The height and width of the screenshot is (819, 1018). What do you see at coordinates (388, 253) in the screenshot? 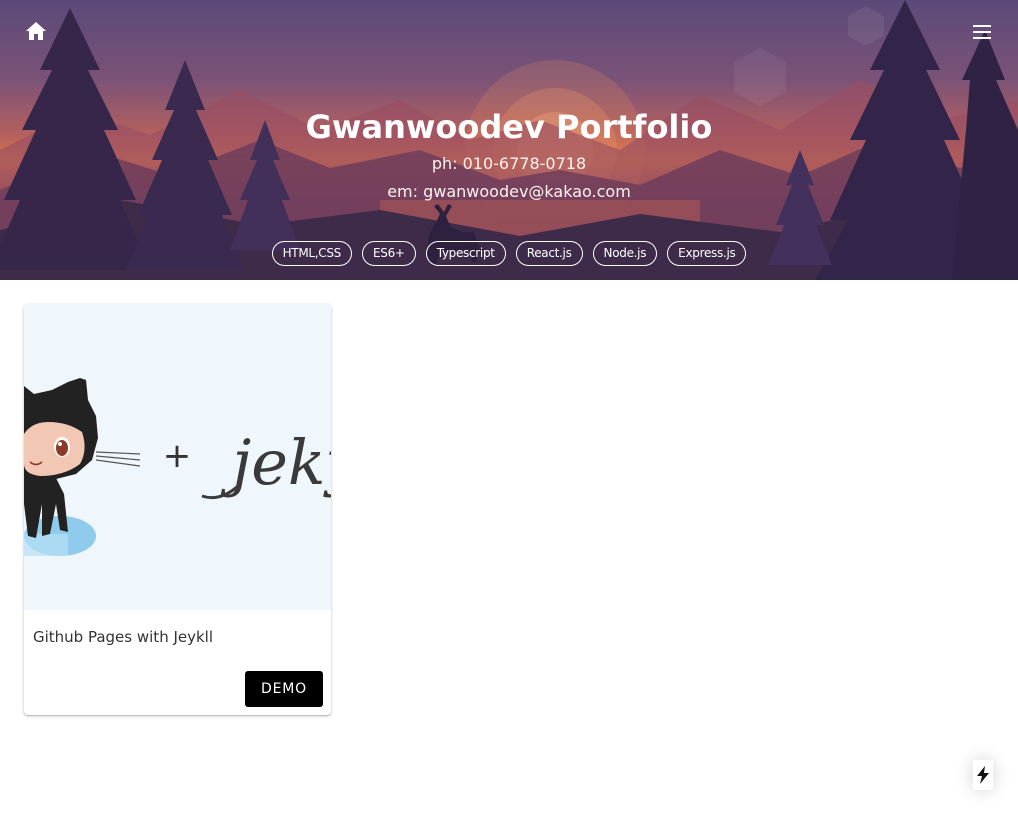
I see `skill-chip-es6: ES6+` at bounding box center [388, 253].